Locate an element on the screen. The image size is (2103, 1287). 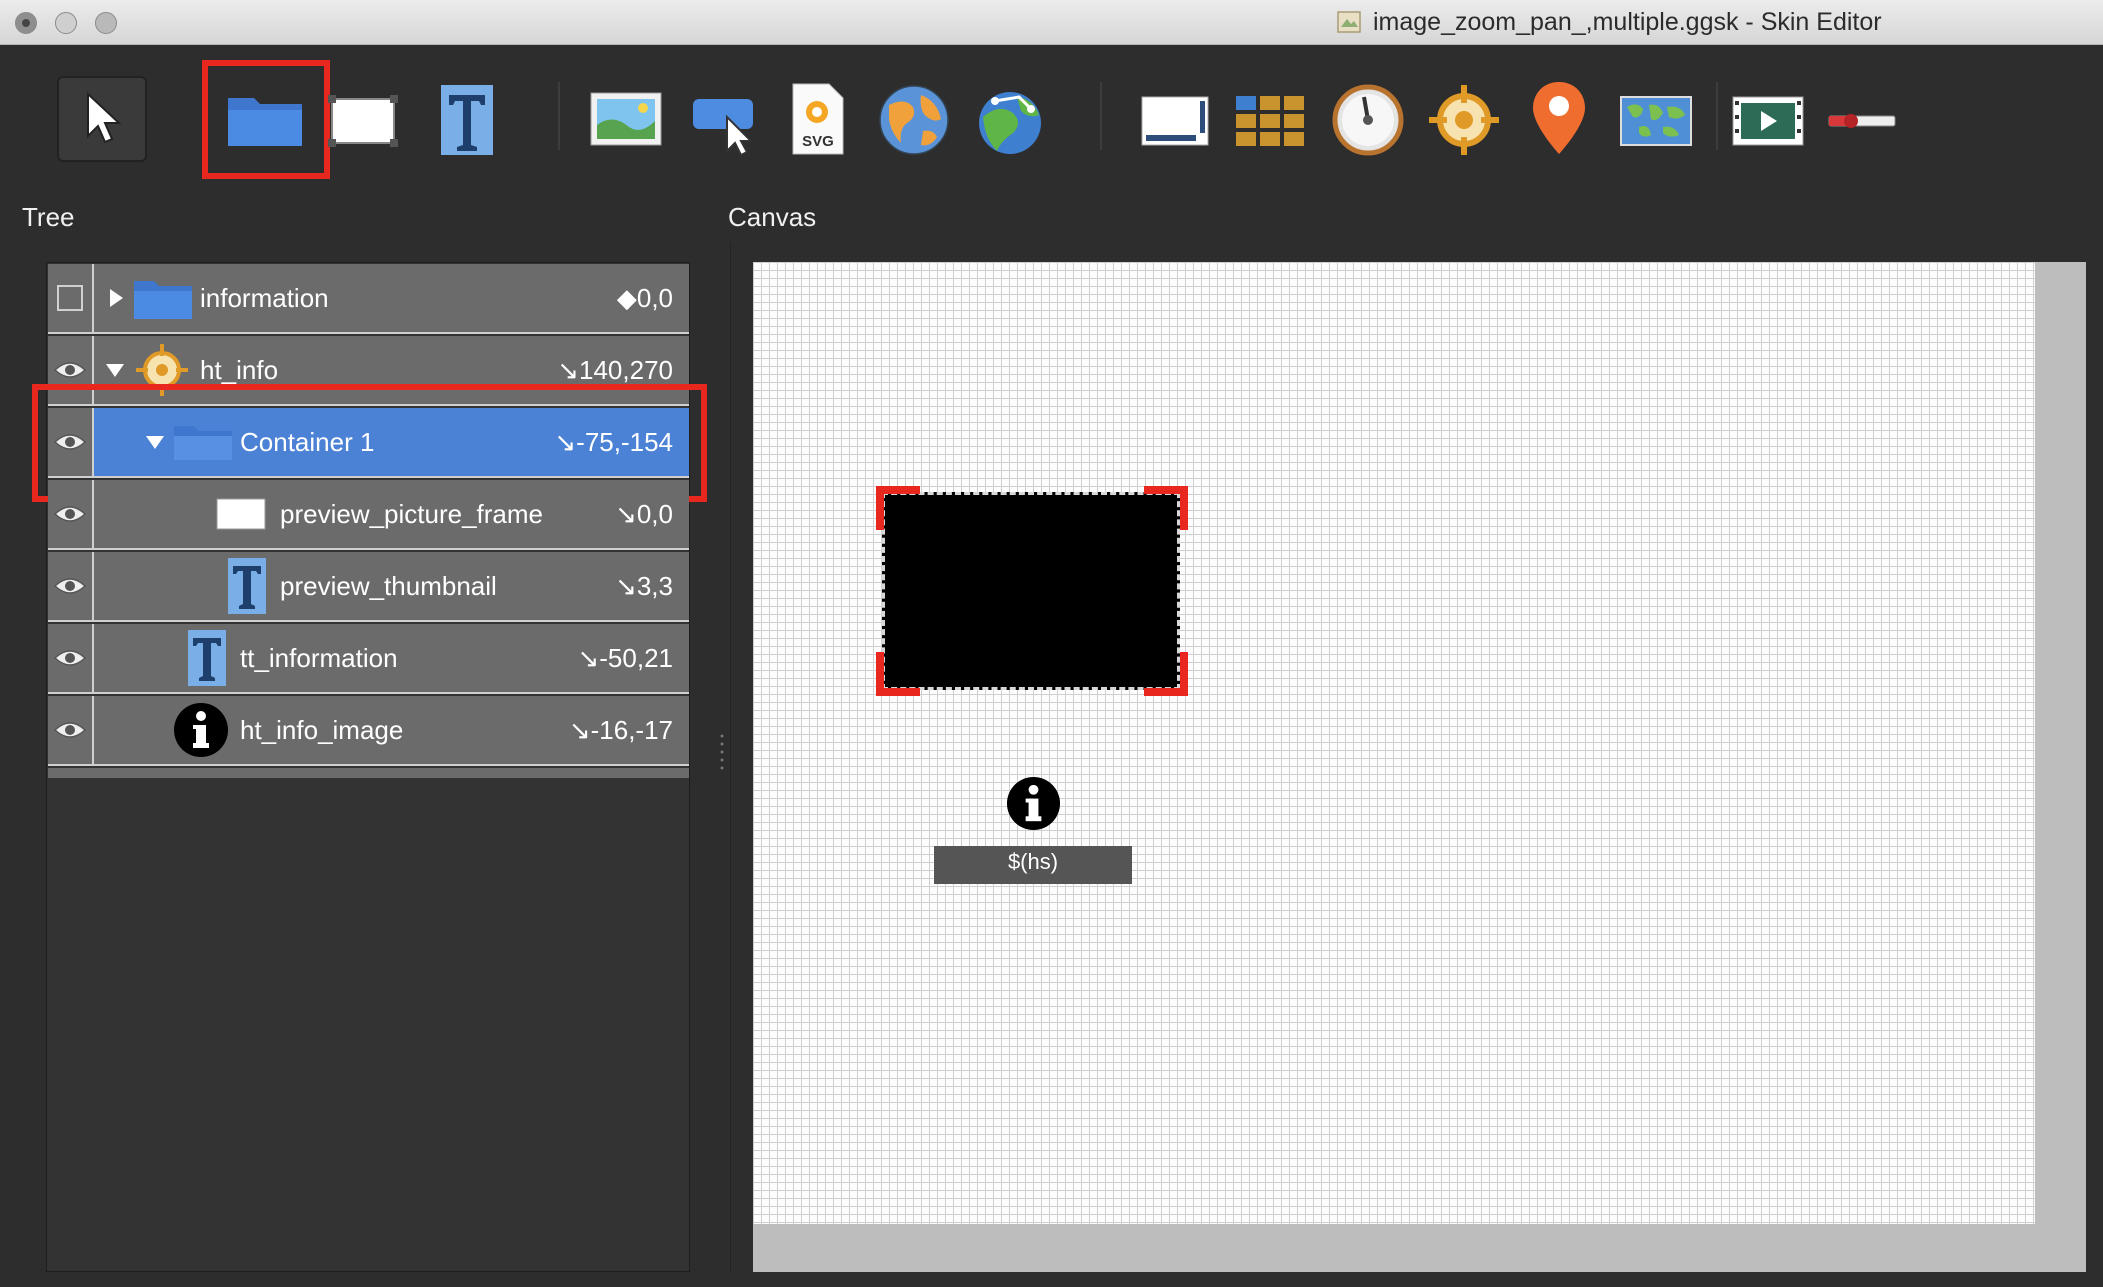
tree-row-position: ↘140,270 is located at coordinates (615, 370).